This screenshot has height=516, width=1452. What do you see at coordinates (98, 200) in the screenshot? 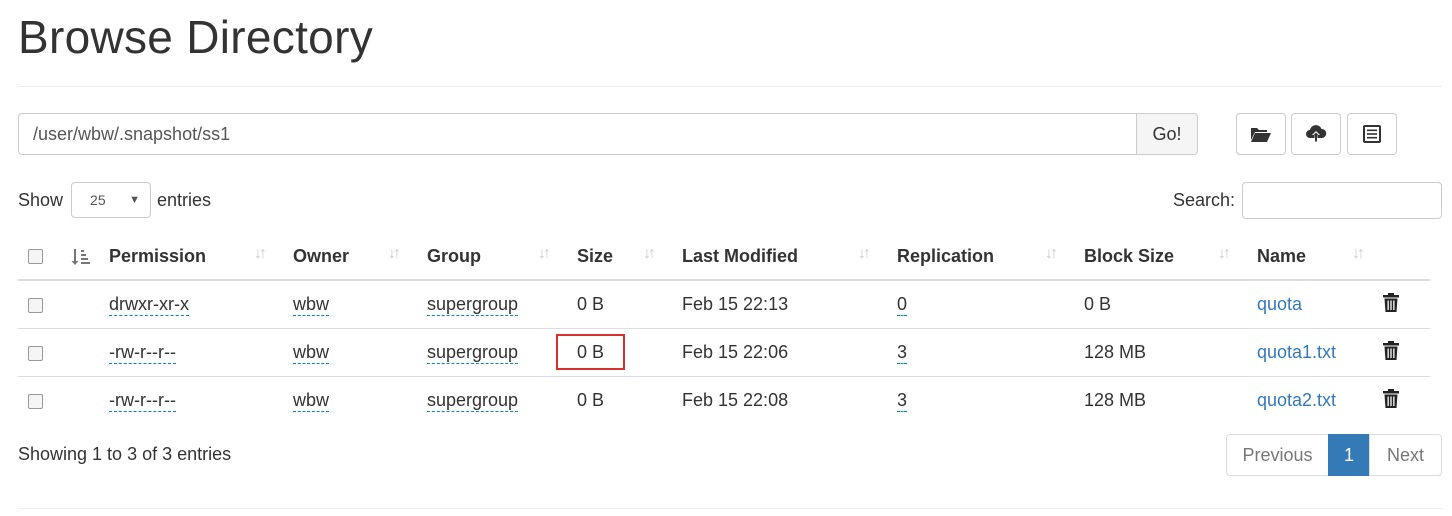
I see `page-length-value: 25` at bounding box center [98, 200].